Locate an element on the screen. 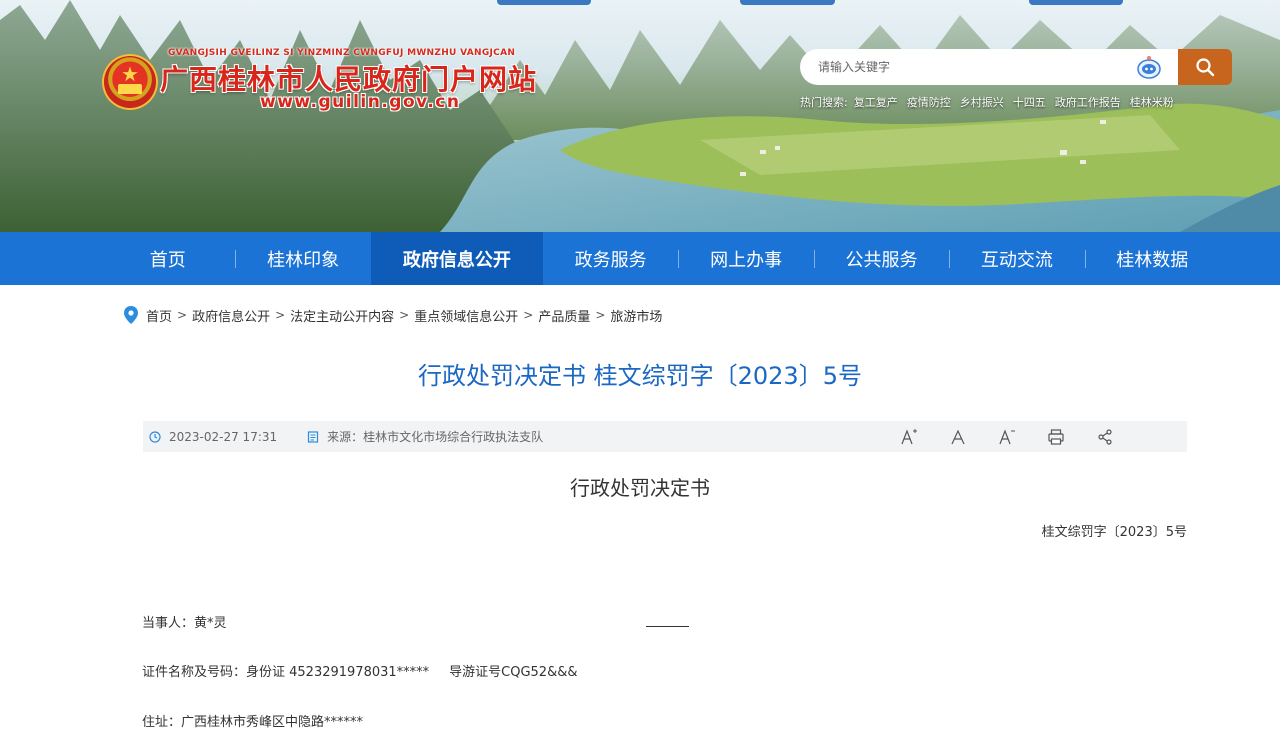 This screenshot has height=744, width=1280. nav-item-home: 首页 is located at coordinates (167, 258).